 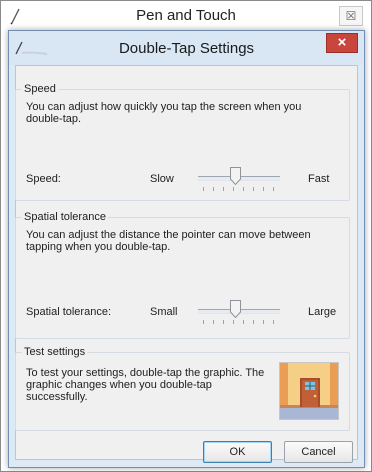 I want to click on tolerance-legend: Spatial tolerance, so click(x=65, y=217).